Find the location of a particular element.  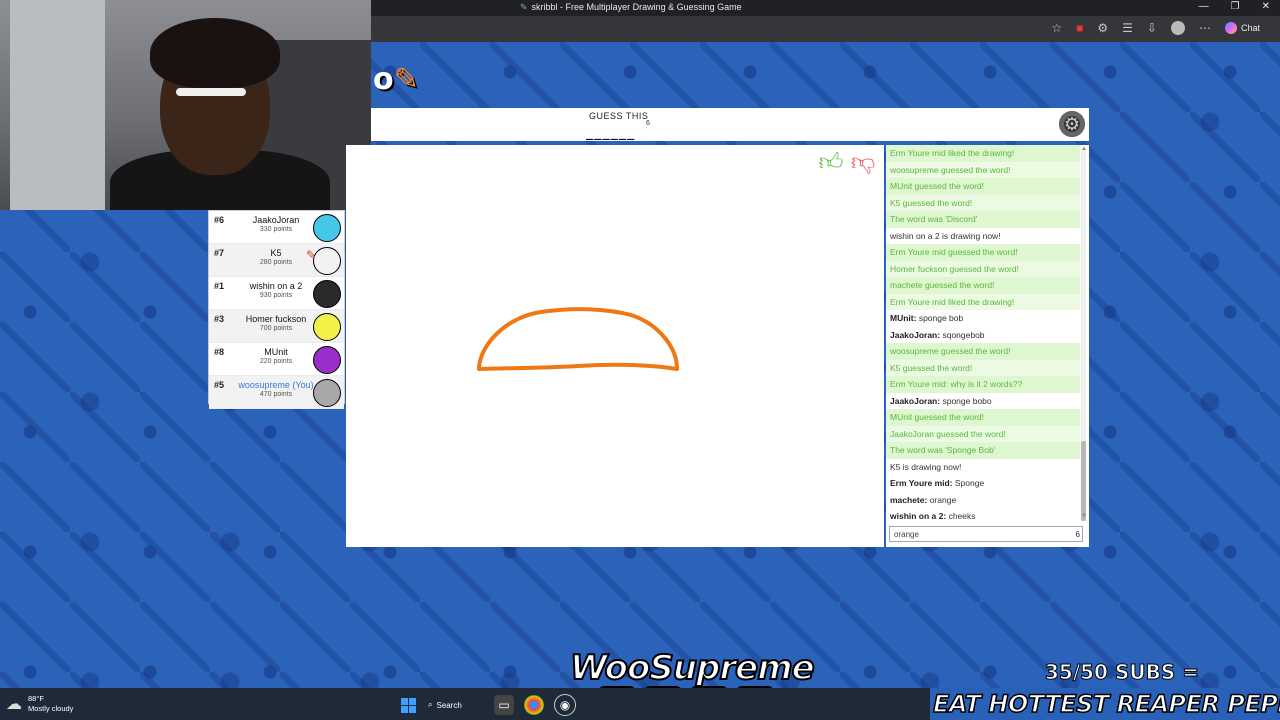

chat-text: wishin on a 2 is drawing now! is located at coordinates (945, 235).